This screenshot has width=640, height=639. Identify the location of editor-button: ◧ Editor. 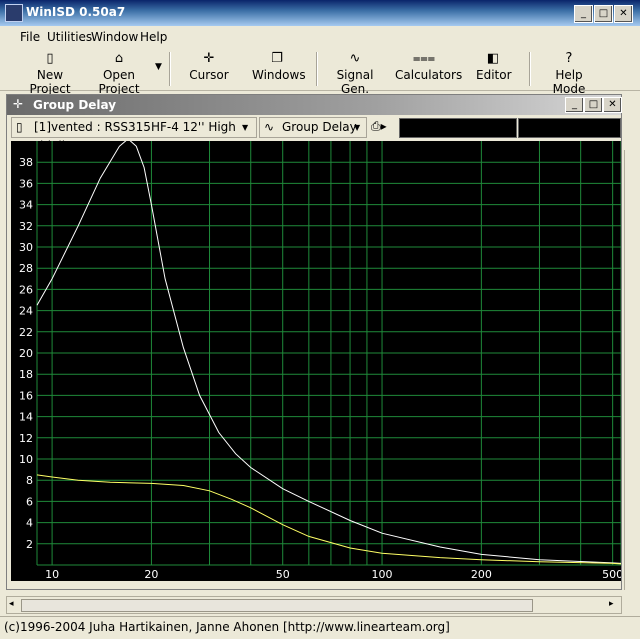
(494, 69).